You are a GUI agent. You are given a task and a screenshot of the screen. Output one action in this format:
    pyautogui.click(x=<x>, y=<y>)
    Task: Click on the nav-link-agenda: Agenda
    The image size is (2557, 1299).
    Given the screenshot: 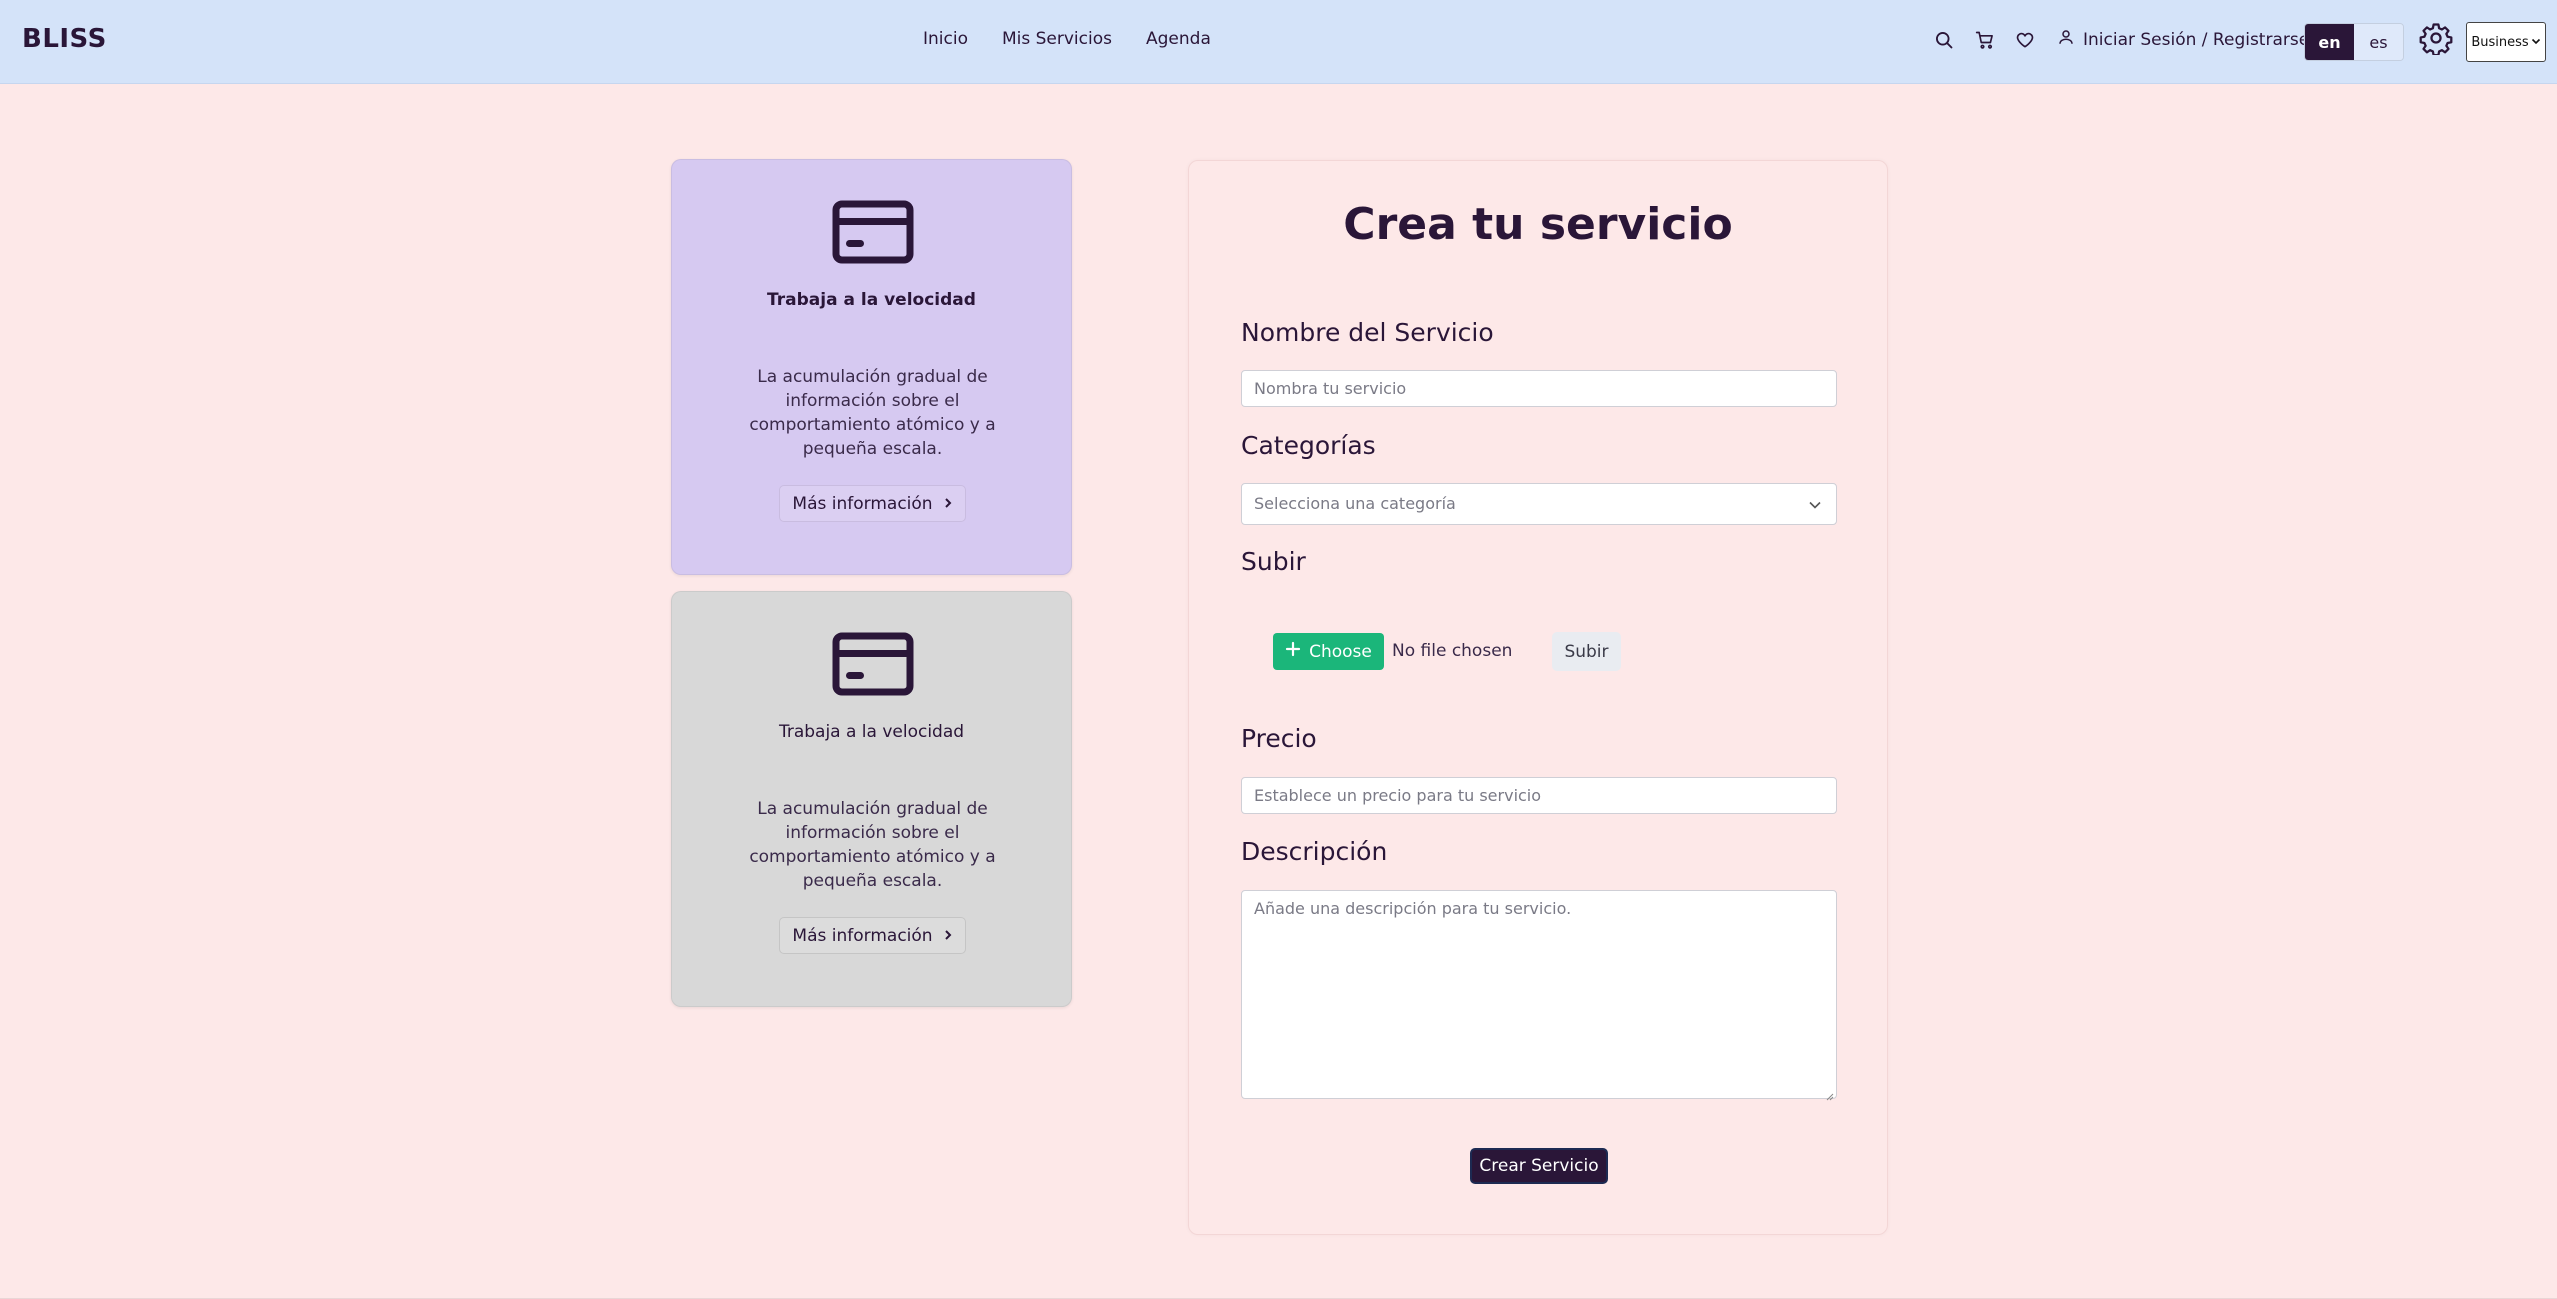 What is the action you would take?
    pyautogui.click(x=1178, y=39)
    